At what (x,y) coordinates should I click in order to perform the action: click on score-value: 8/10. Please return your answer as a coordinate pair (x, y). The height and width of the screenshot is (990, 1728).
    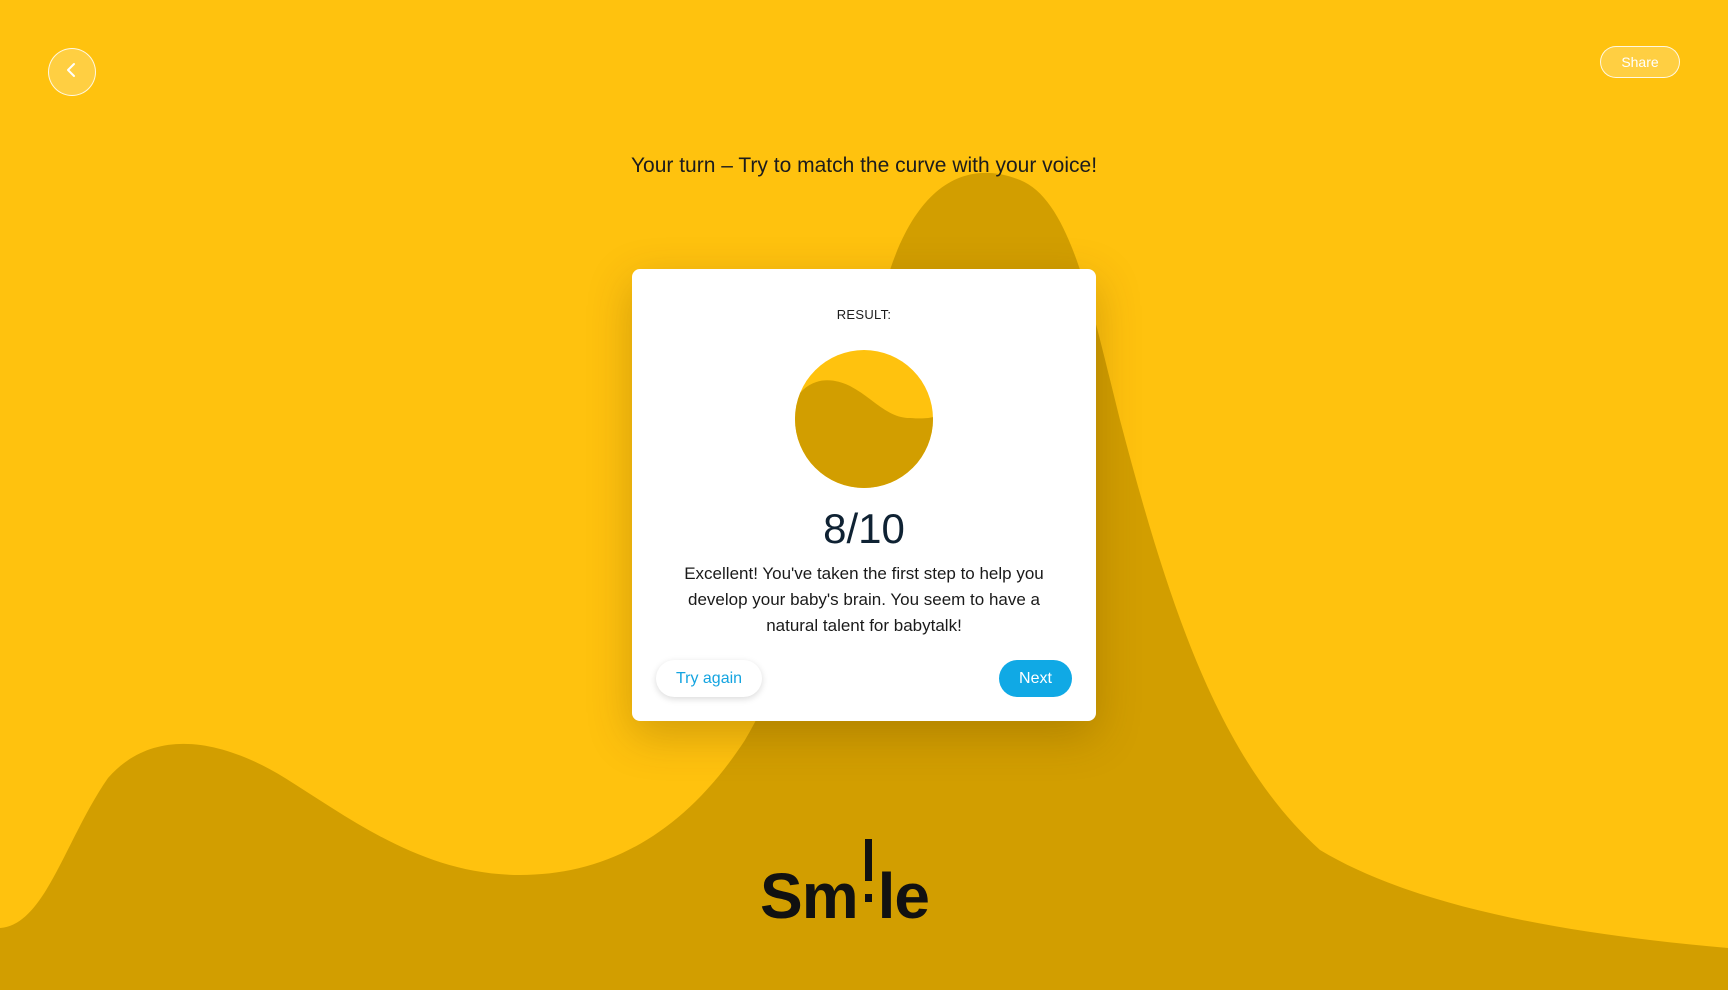
    Looking at the image, I should click on (864, 528).